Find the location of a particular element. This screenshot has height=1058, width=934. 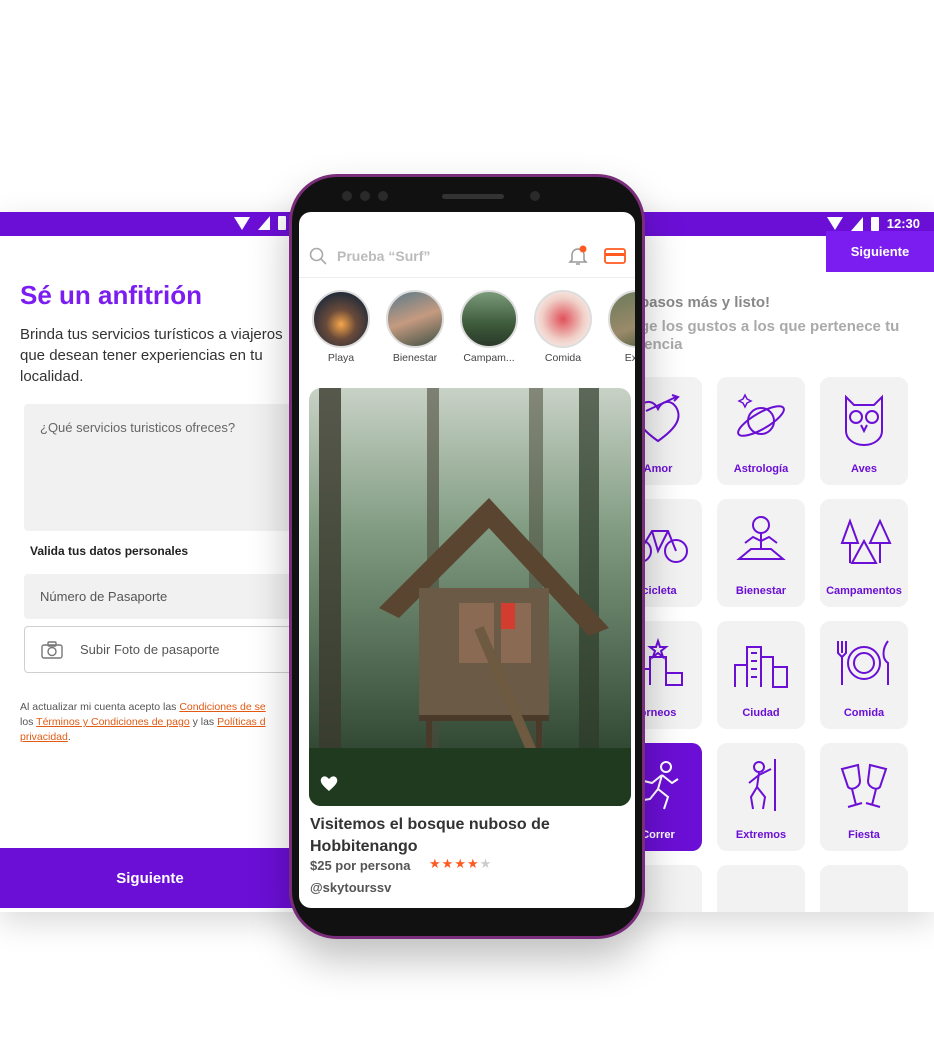

page-title: Sé un anfitrión is located at coordinates (111, 295).